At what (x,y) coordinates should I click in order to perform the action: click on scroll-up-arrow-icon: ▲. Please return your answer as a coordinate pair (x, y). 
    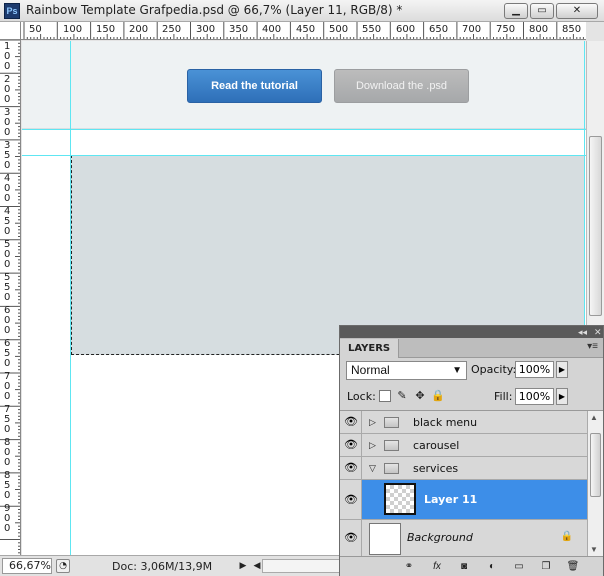
    Looking at the image, I should click on (594, 417).